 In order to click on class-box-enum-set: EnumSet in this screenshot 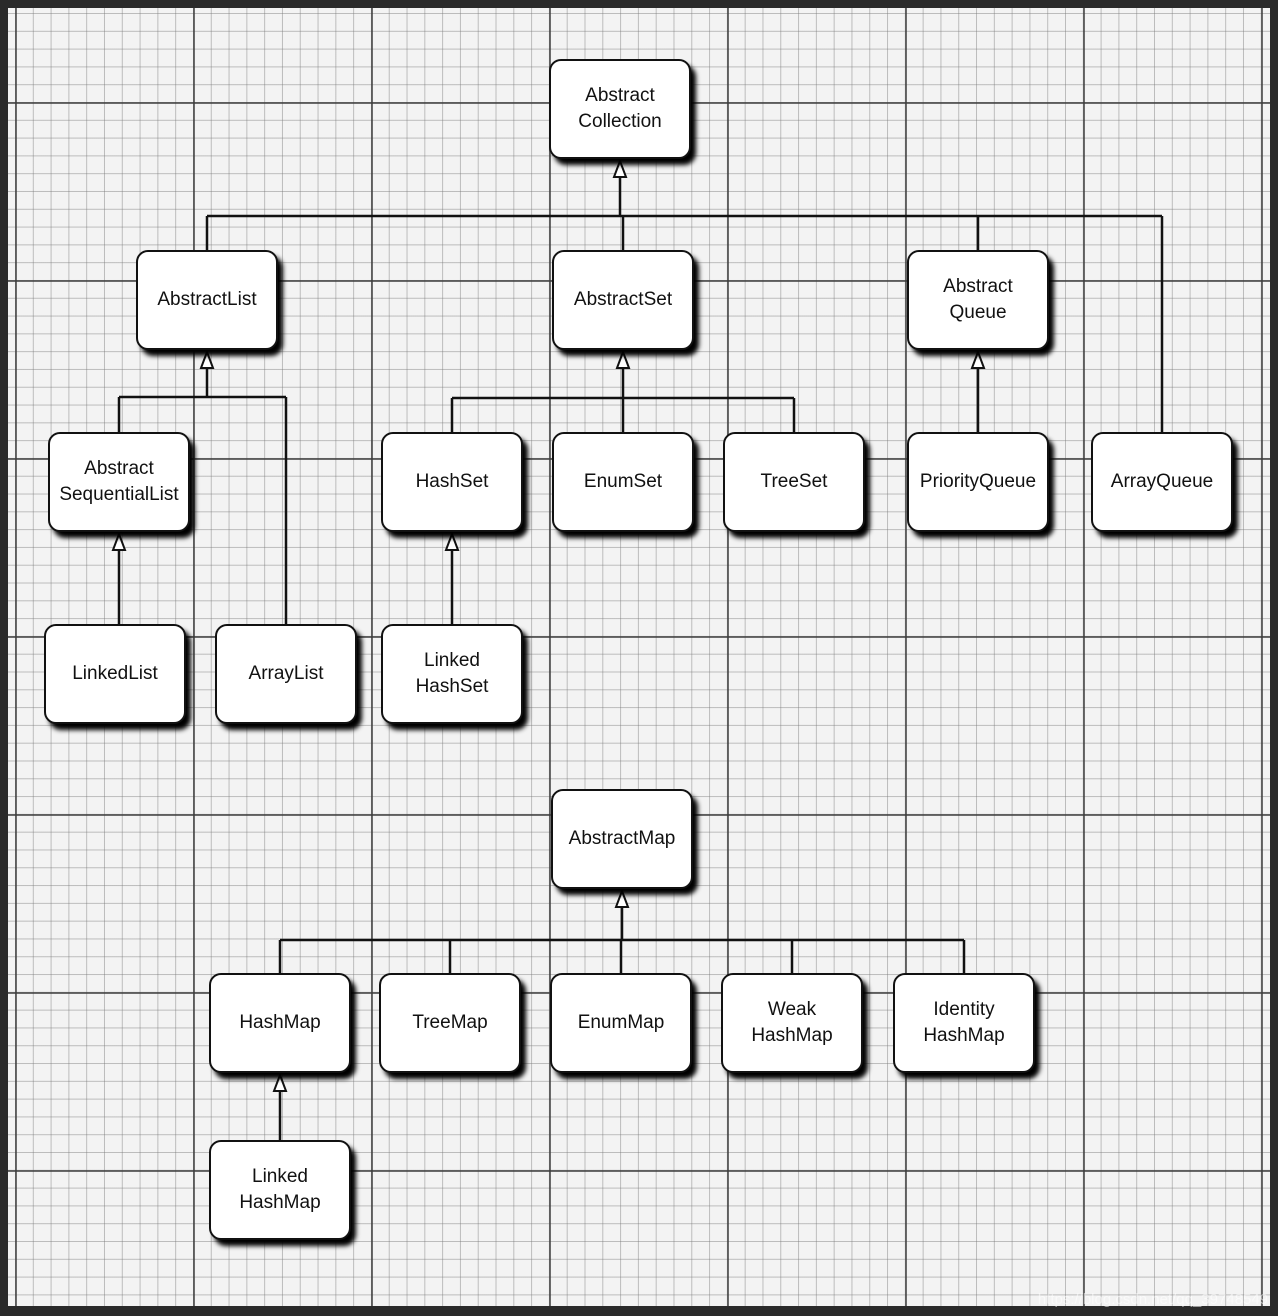, I will do `click(623, 482)`.